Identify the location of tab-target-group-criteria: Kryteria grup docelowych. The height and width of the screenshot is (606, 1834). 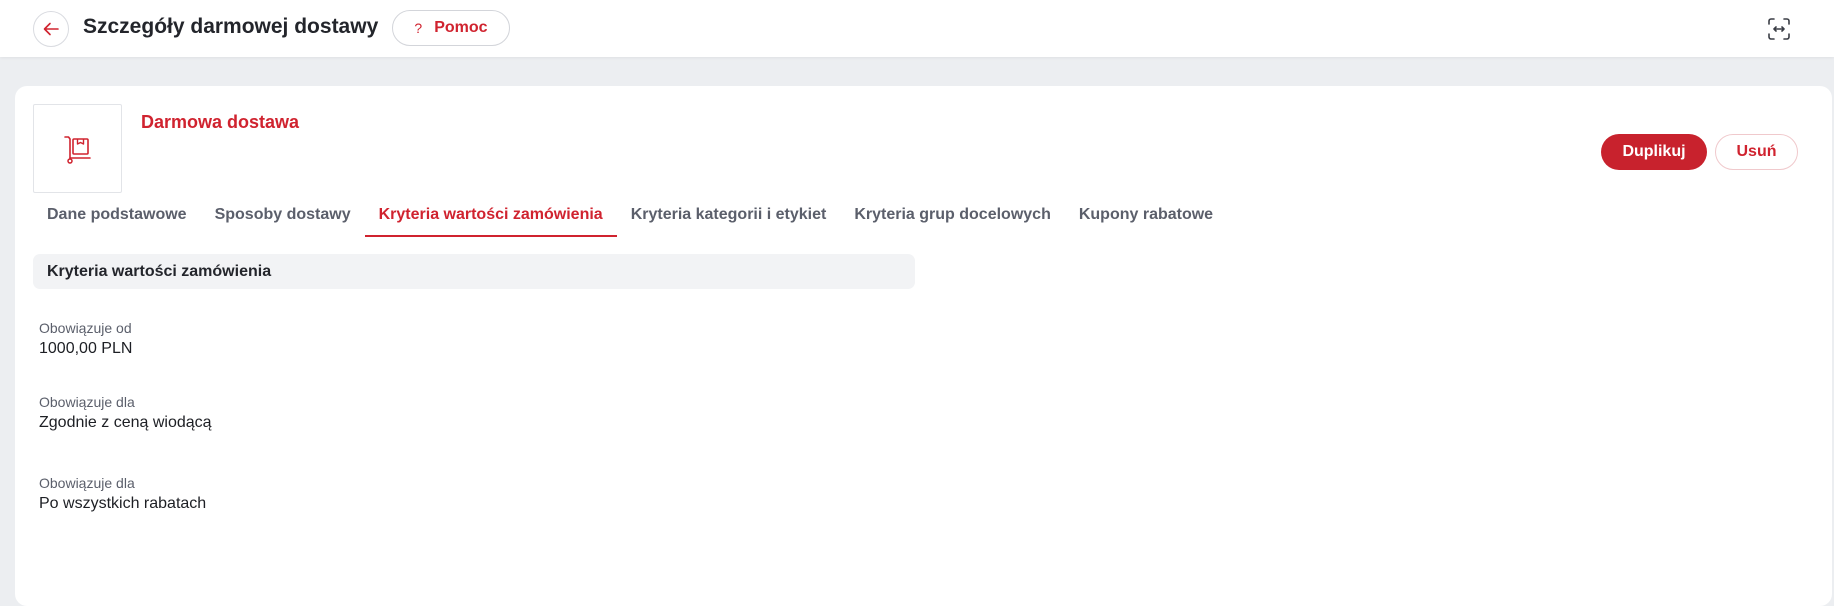
(952, 214).